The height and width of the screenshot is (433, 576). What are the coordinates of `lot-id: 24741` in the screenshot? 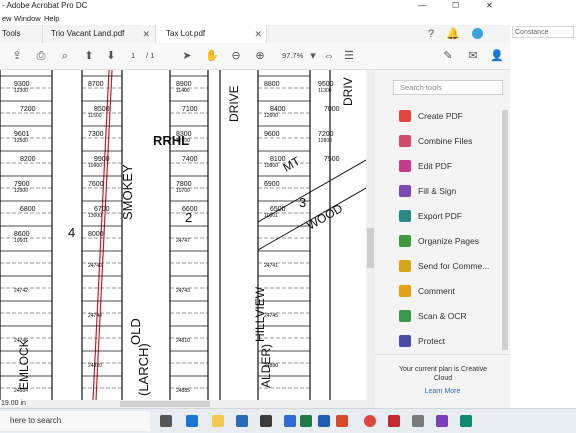 It's located at (271, 266).